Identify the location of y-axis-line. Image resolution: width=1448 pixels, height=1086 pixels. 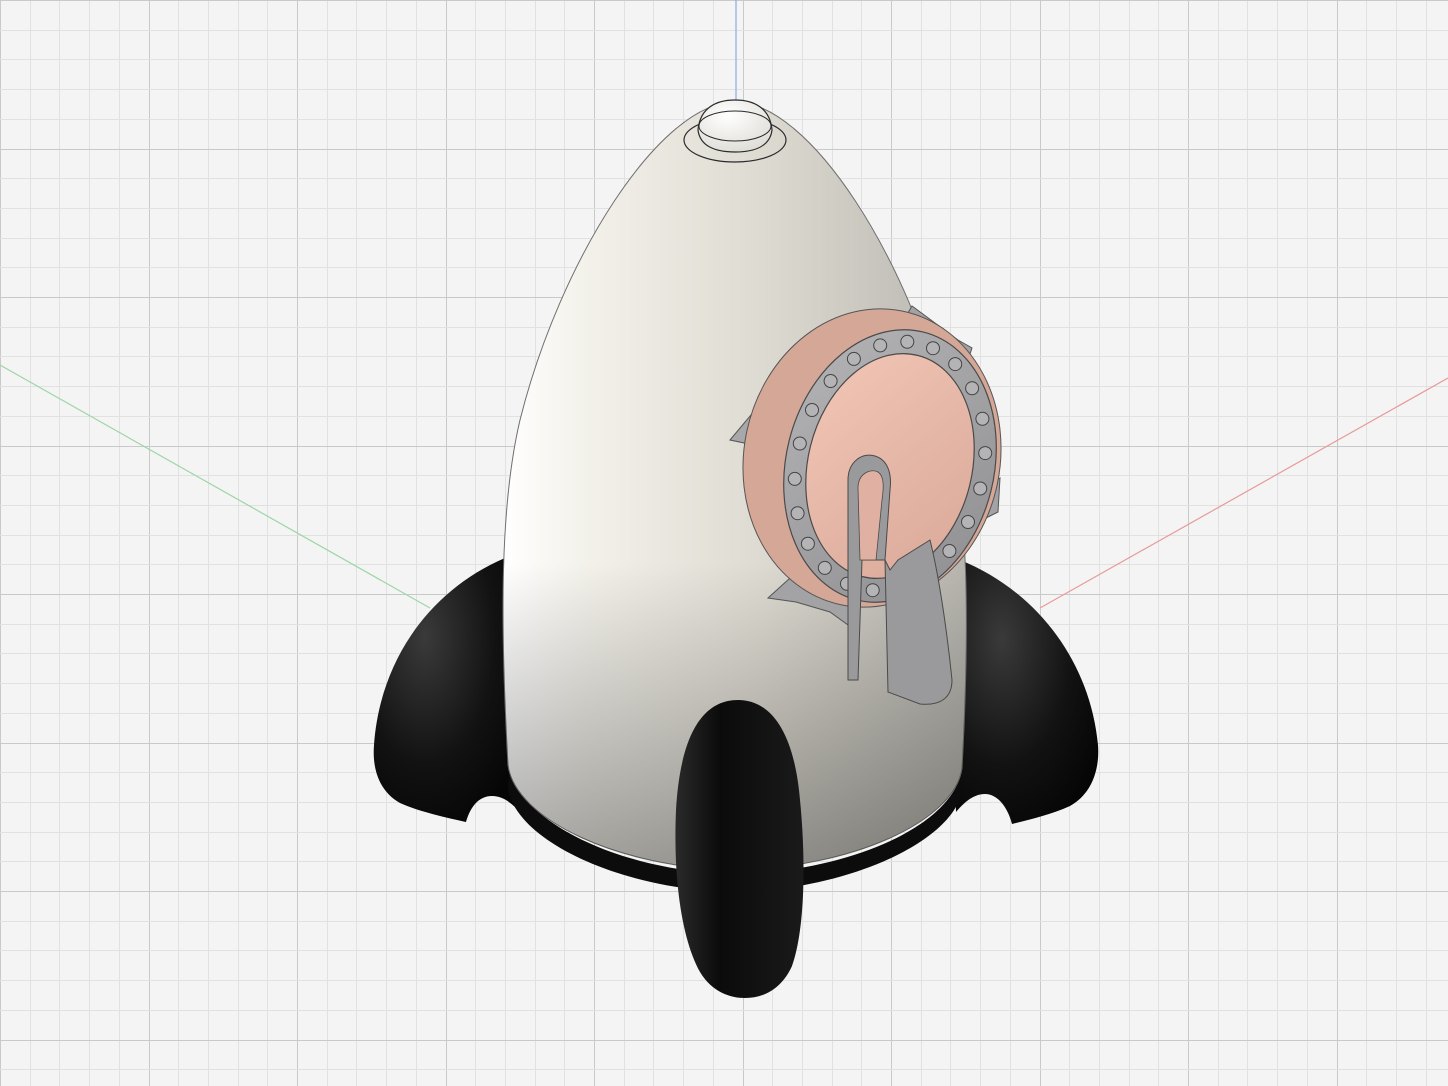
(215, 486).